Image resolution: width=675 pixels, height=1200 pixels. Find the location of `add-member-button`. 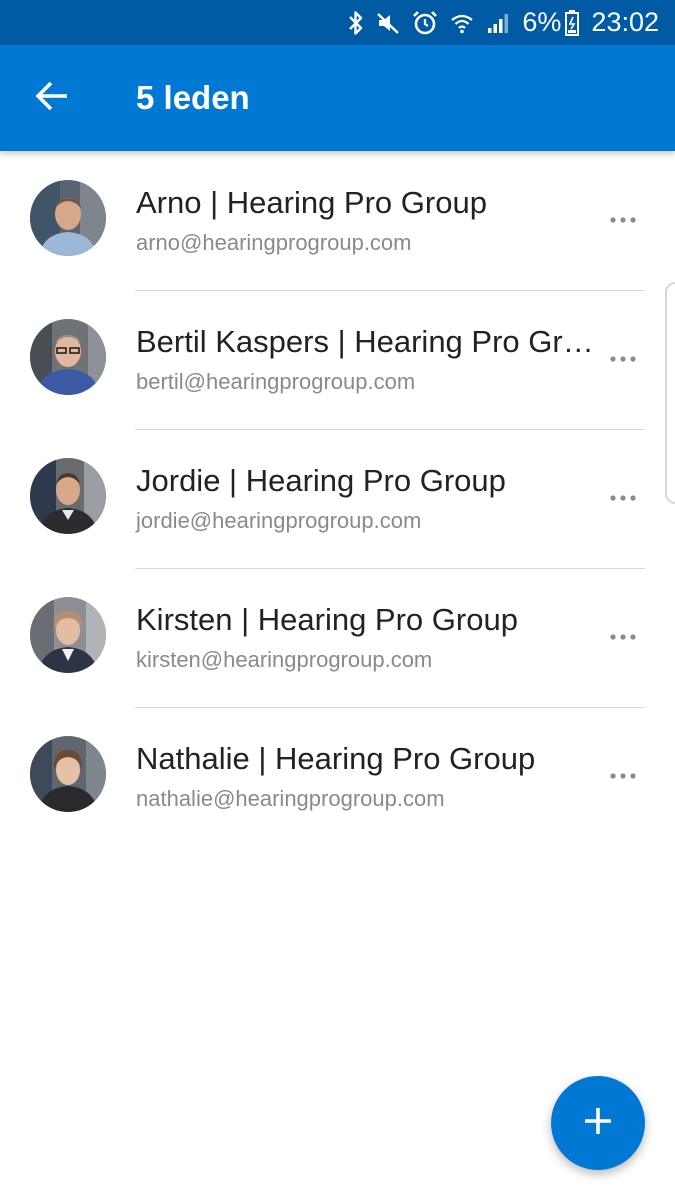

add-member-button is located at coordinates (598, 1123).